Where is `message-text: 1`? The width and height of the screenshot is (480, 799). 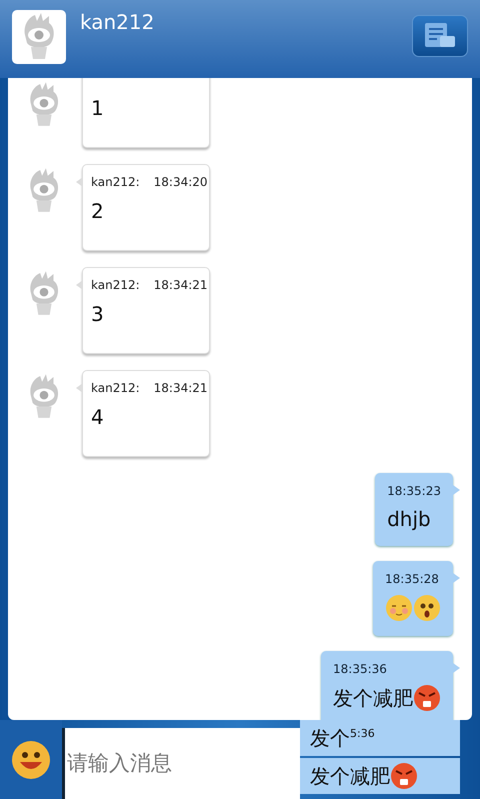 message-text: 1 is located at coordinates (97, 108).